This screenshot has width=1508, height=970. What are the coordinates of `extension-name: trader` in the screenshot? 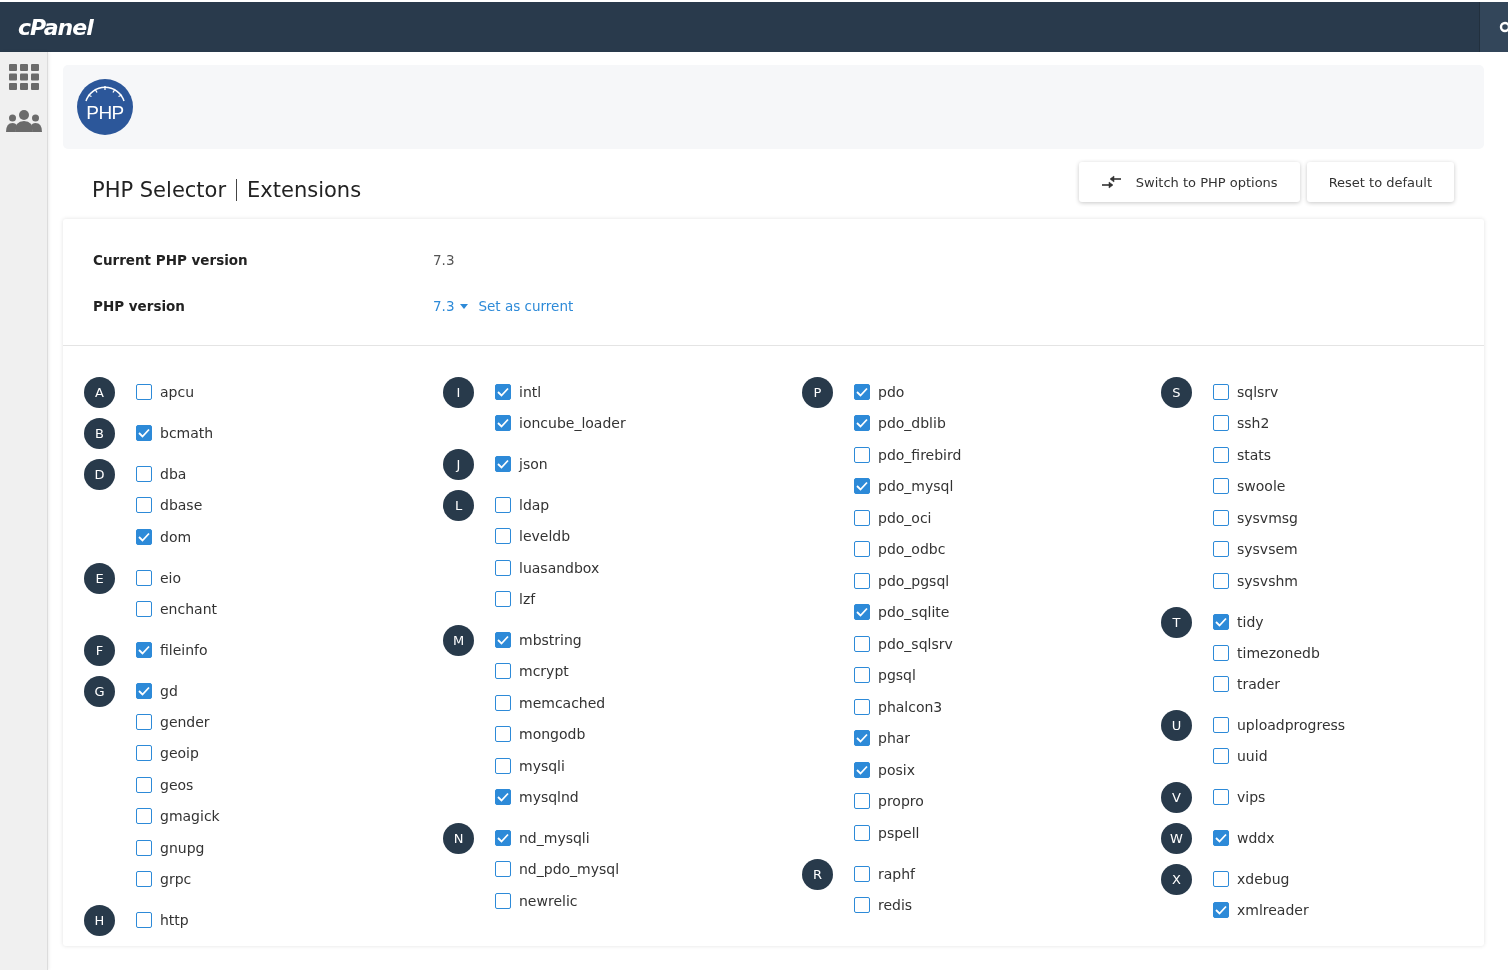 It's located at (1259, 684).